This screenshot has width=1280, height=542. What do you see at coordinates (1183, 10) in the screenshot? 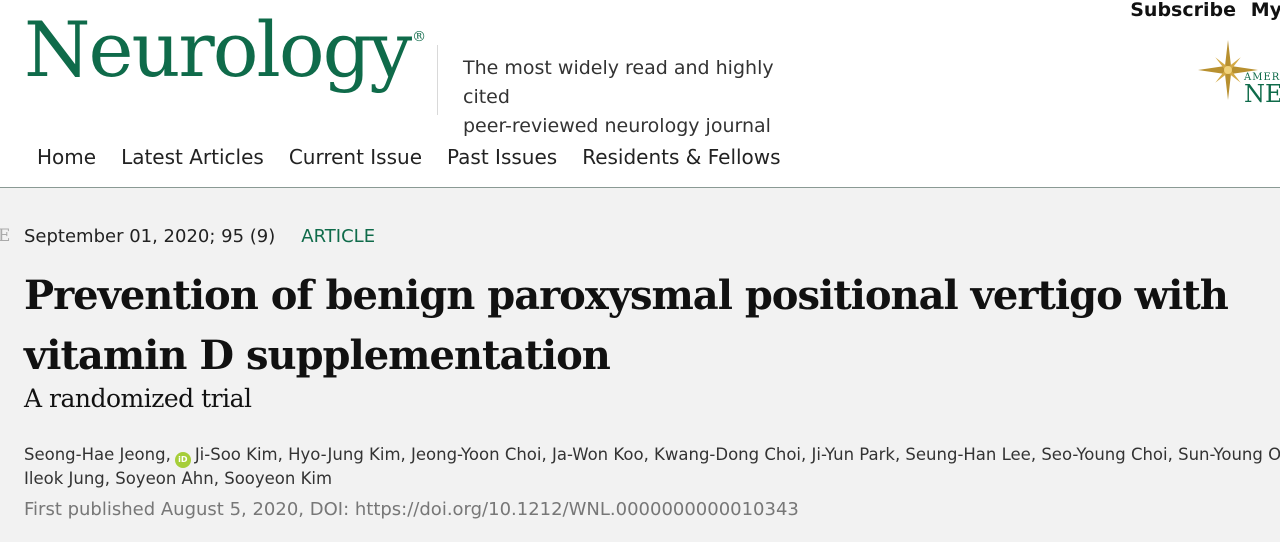
I see `subscribe-link: Subscribe` at bounding box center [1183, 10].